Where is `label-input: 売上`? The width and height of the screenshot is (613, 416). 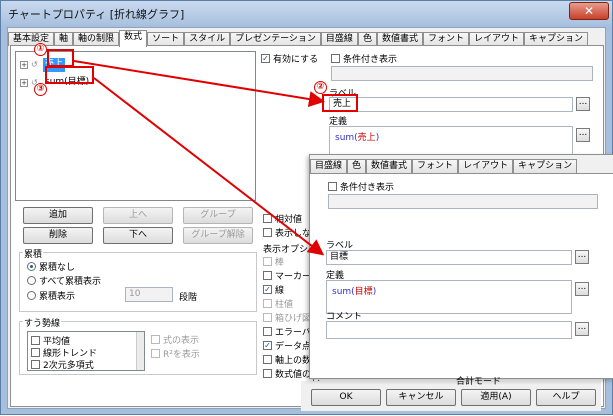
label-input: 売上 is located at coordinates (451, 104).